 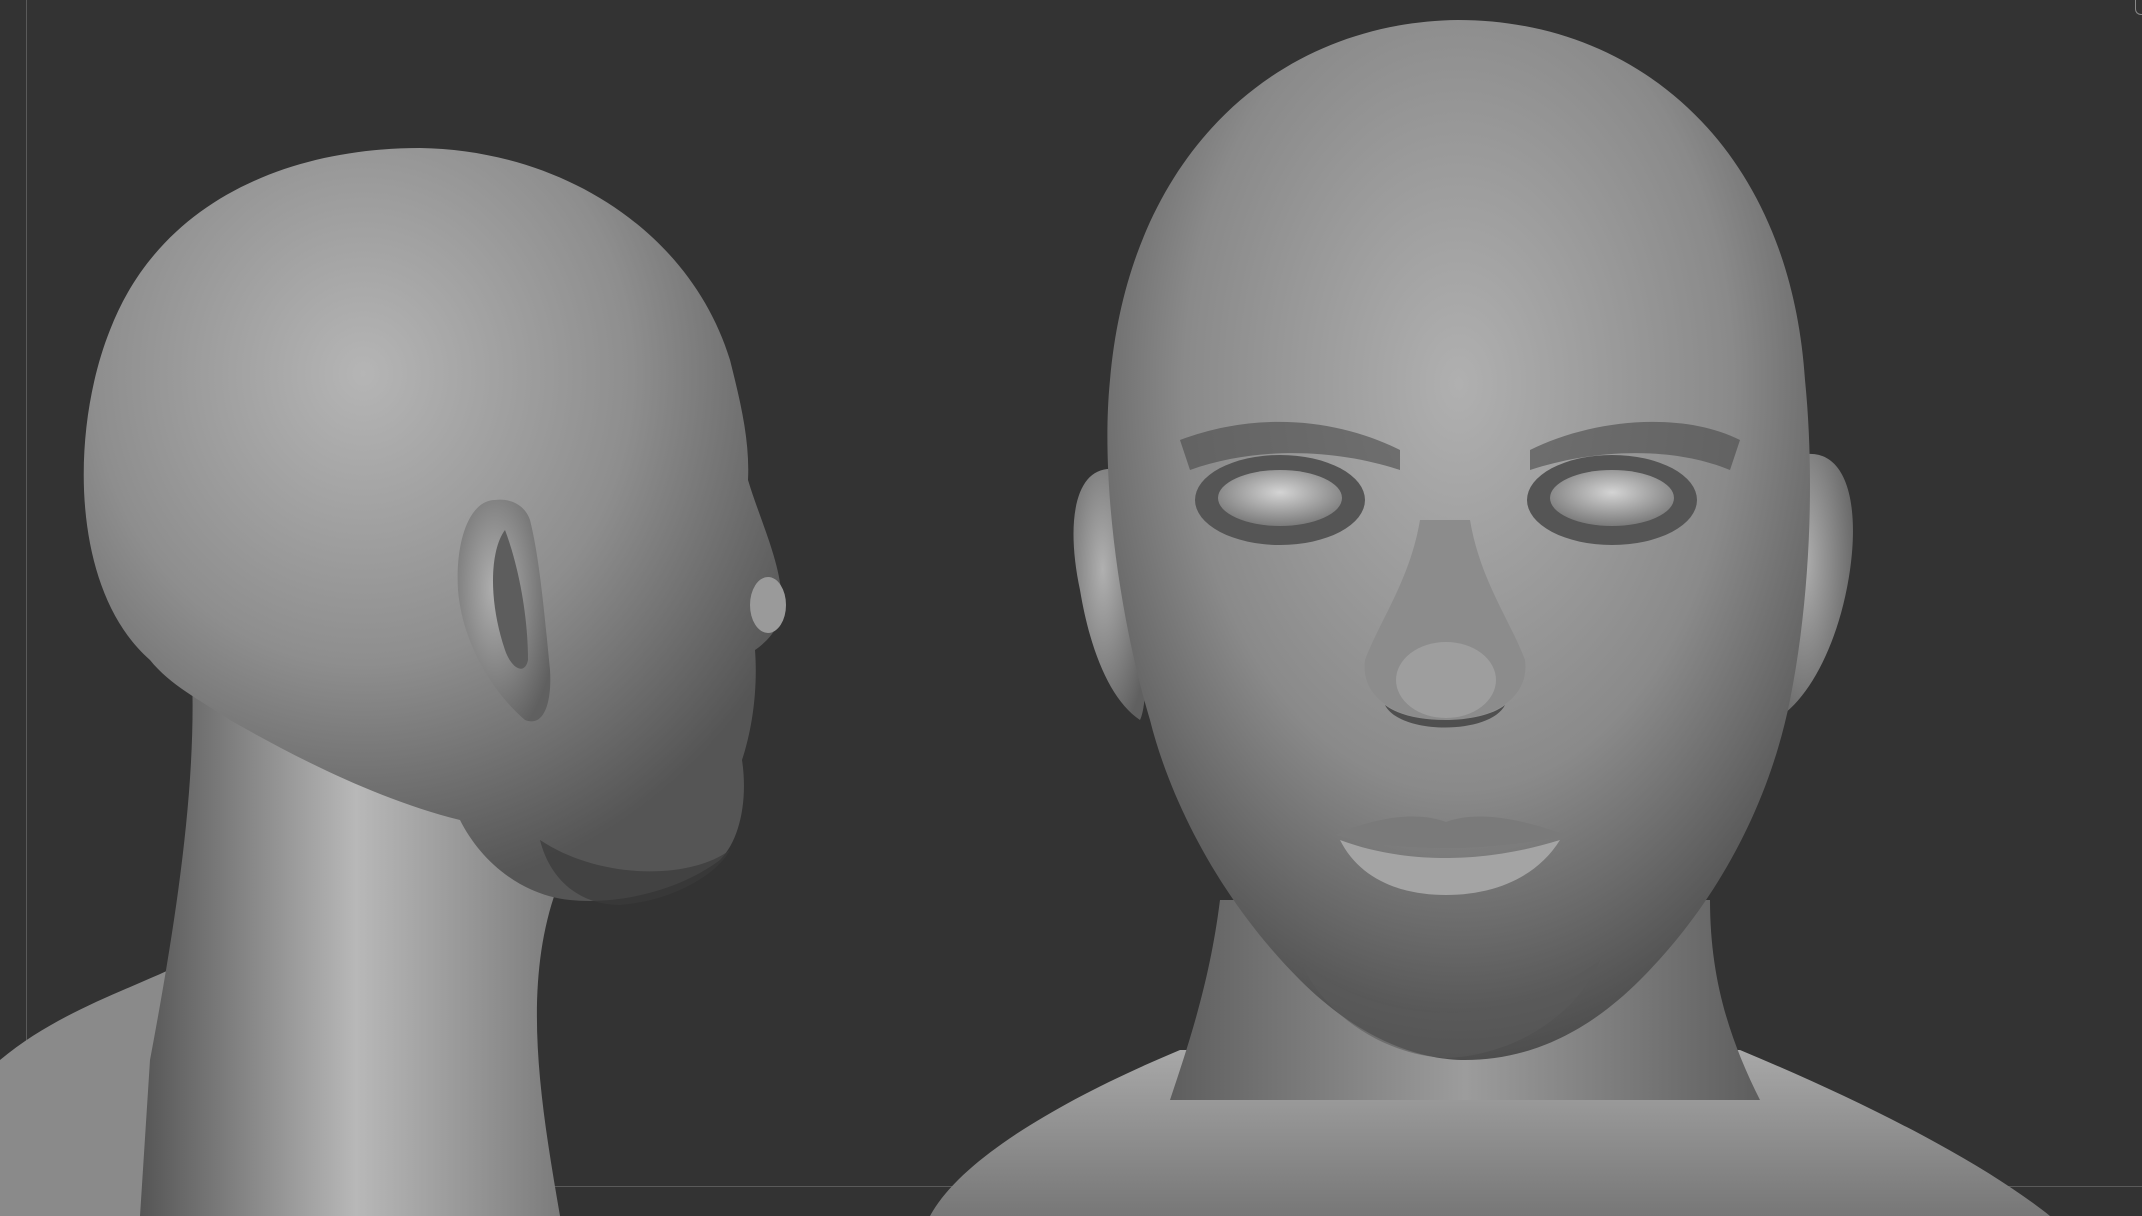 What do you see at coordinates (1612, 498) in the screenshot?
I see `front-right-eye` at bounding box center [1612, 498].